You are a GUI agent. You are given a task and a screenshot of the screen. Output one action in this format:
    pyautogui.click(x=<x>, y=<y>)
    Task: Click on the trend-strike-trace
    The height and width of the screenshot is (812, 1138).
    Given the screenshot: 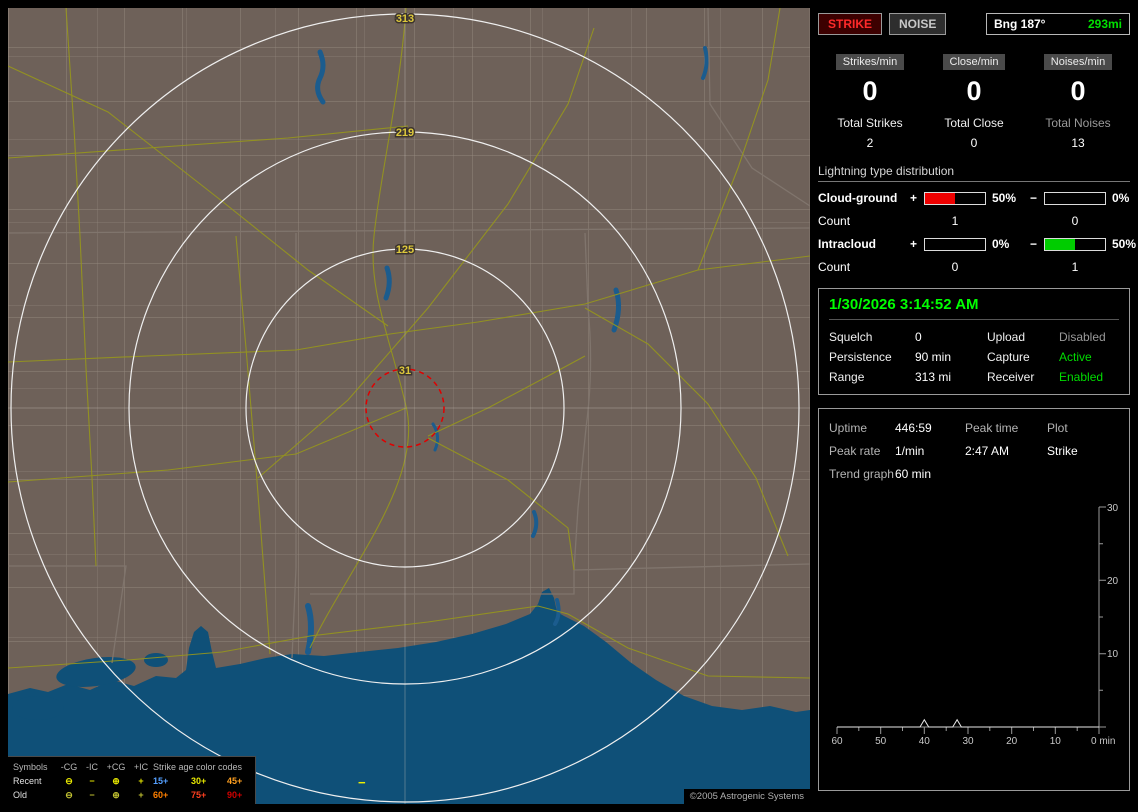 What is the action you would take?
    pyautogui.click(x=968, y=723)
    